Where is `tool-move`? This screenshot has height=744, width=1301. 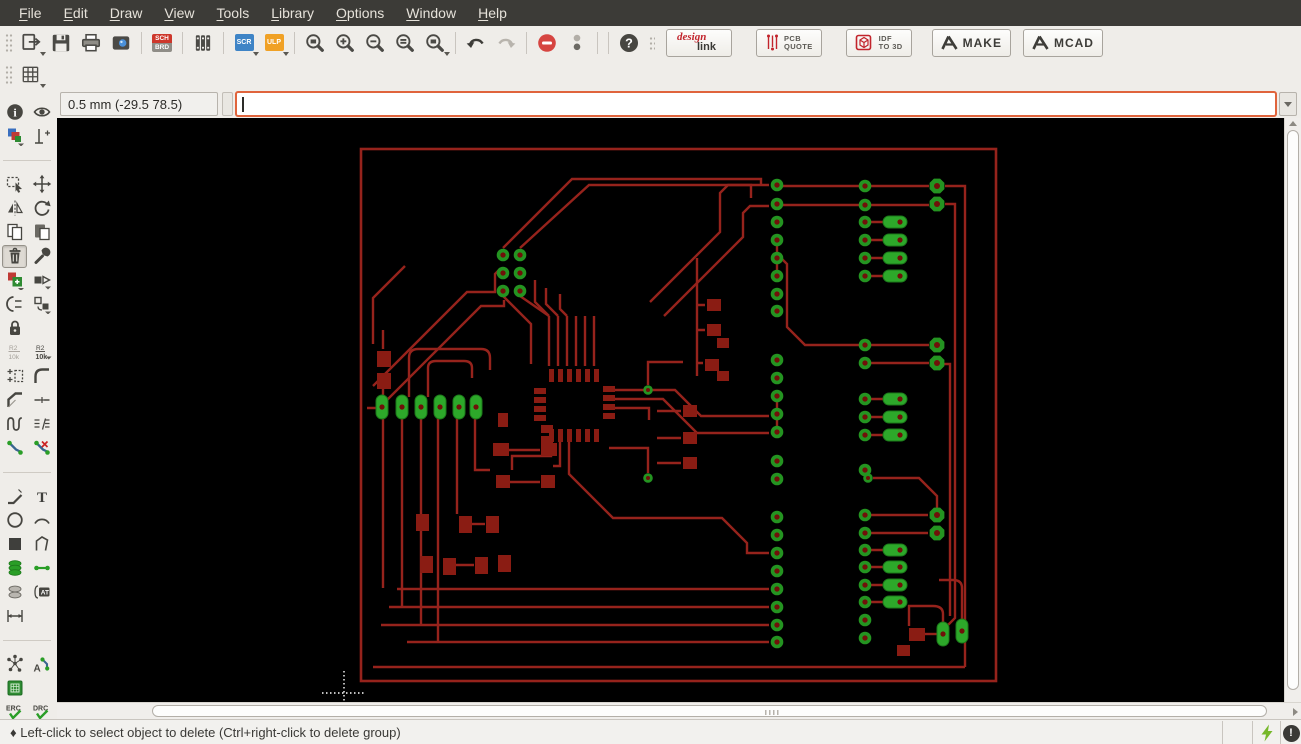
tool-move is located at coordinates (41, 184).